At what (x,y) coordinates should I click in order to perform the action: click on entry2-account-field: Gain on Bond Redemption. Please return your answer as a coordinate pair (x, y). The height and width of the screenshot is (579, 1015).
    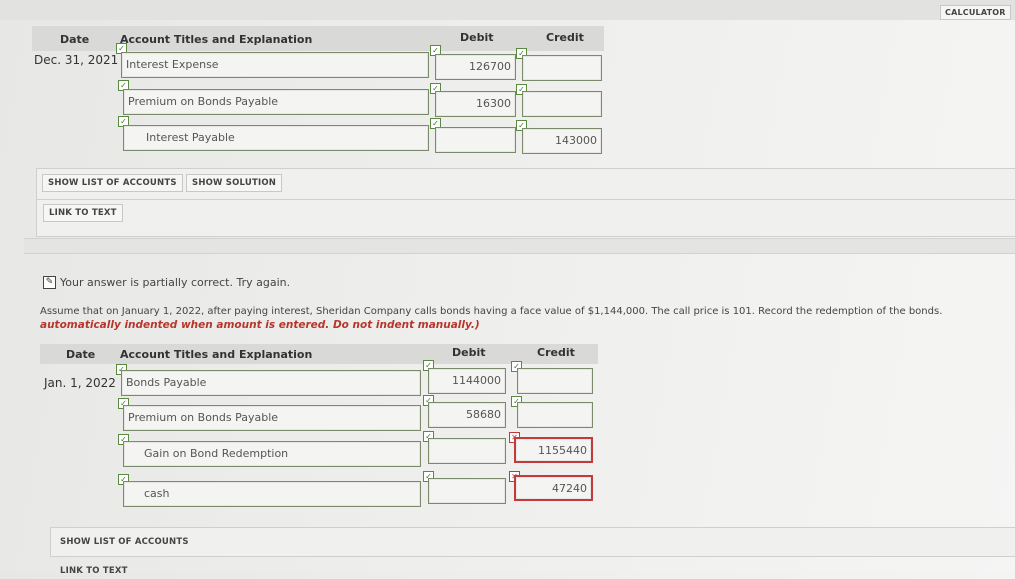
    Looking at the image, I should click on (272, 454).